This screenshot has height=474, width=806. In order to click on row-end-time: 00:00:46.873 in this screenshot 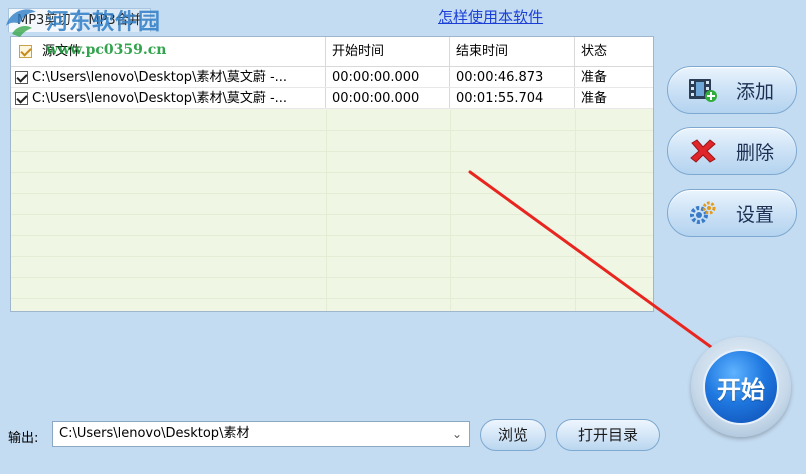, I will do `click(512, 77)`.